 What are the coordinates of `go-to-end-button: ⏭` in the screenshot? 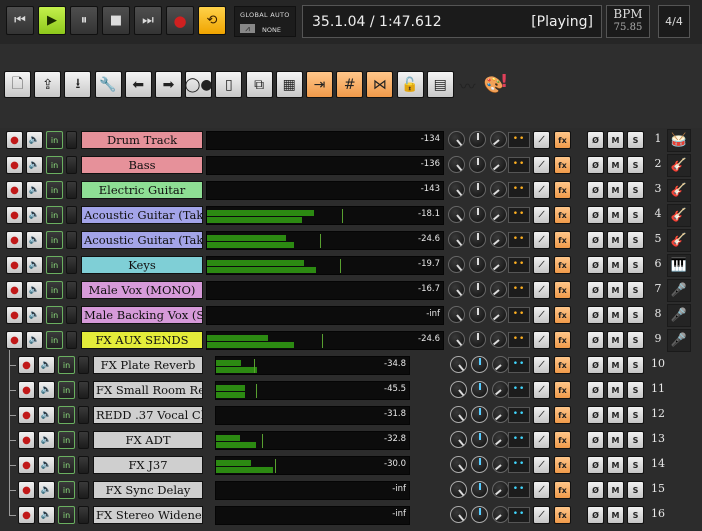 It's located at (148, 20).